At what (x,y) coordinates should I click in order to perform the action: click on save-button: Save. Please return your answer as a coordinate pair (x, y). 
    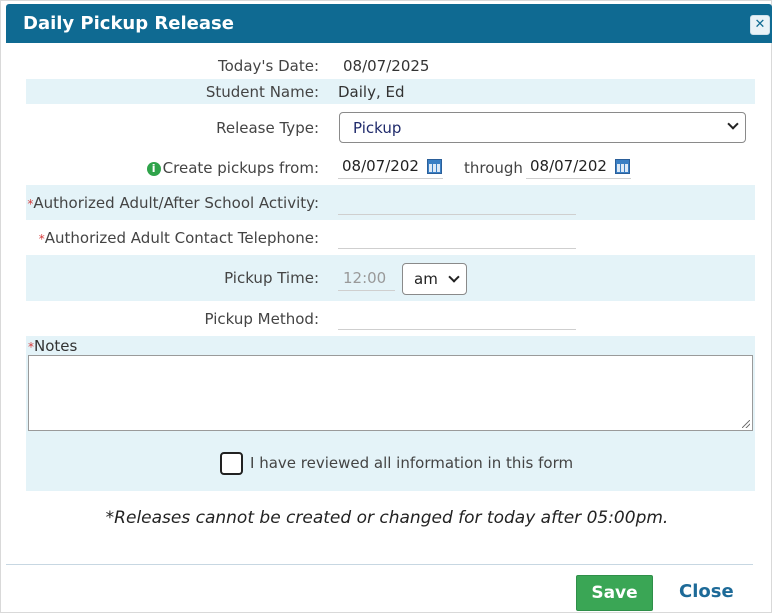
    Looking at the image, I should click on (614, 593).